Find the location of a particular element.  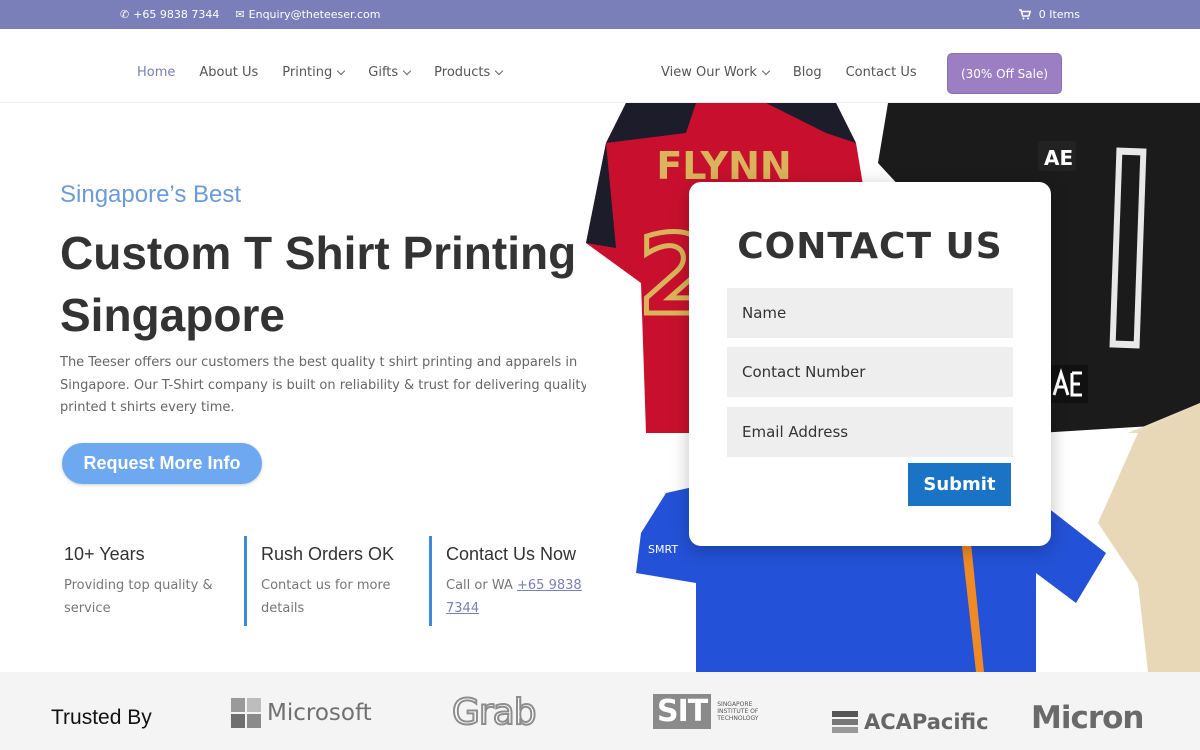

top-email: ✉ Enquiry@theteeser.com is located at coordinates (307, 14).